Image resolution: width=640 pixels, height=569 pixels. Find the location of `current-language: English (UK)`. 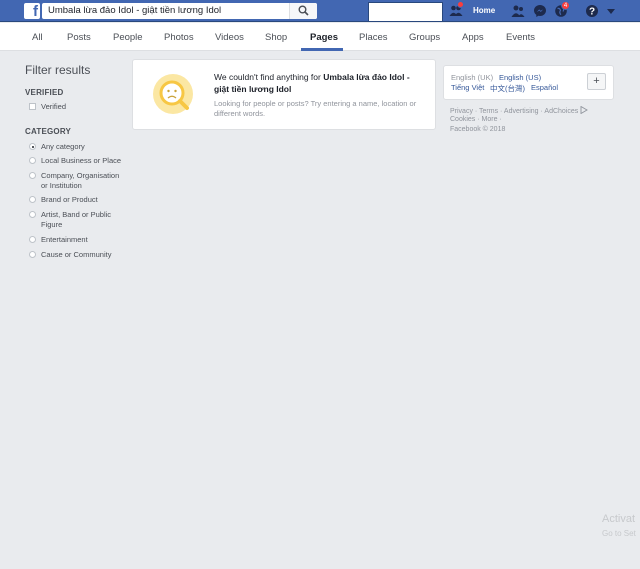

current-language: English (UK) is located at coordinates (472, 77).